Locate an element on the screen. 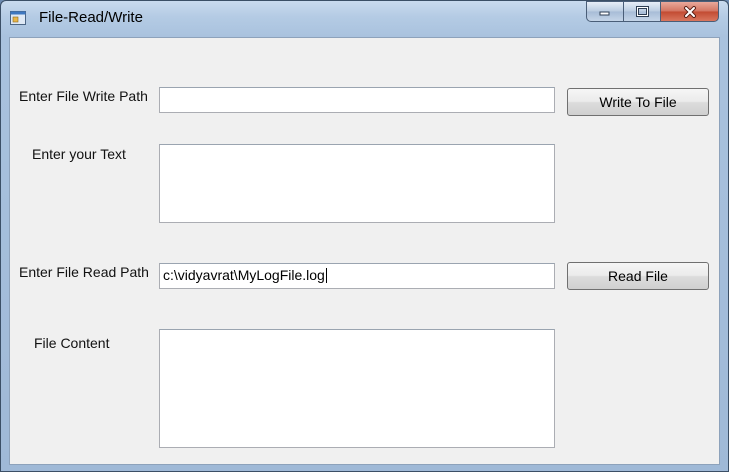 The height and width of the screenshot is (472, 729). close-button is located at coordinates (689, 11).